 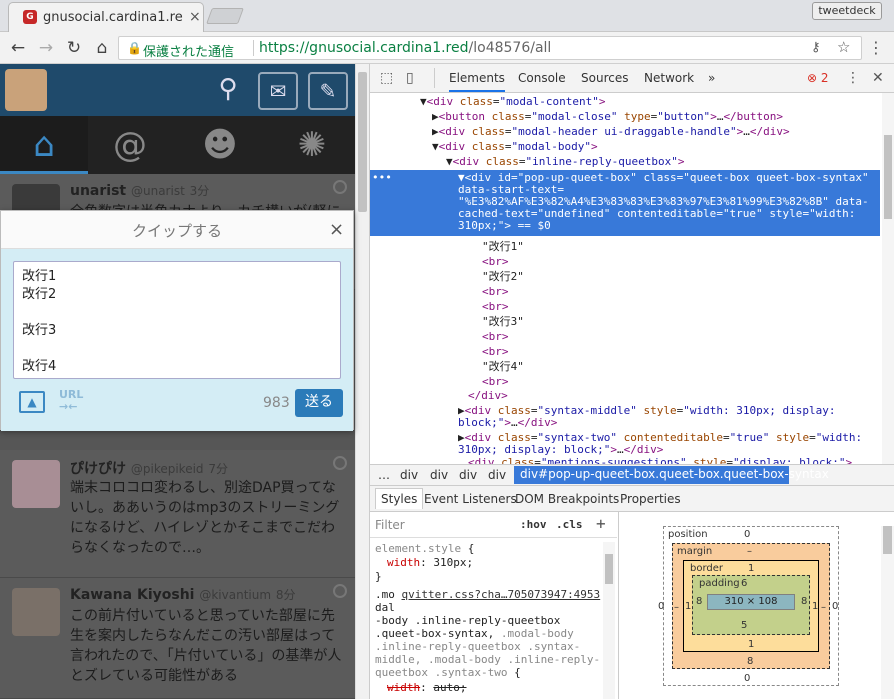 What do you see at coordinates (569, 524) in the screenshot?
I see `class-toggle: .cls` at bounding box center [569, 524].